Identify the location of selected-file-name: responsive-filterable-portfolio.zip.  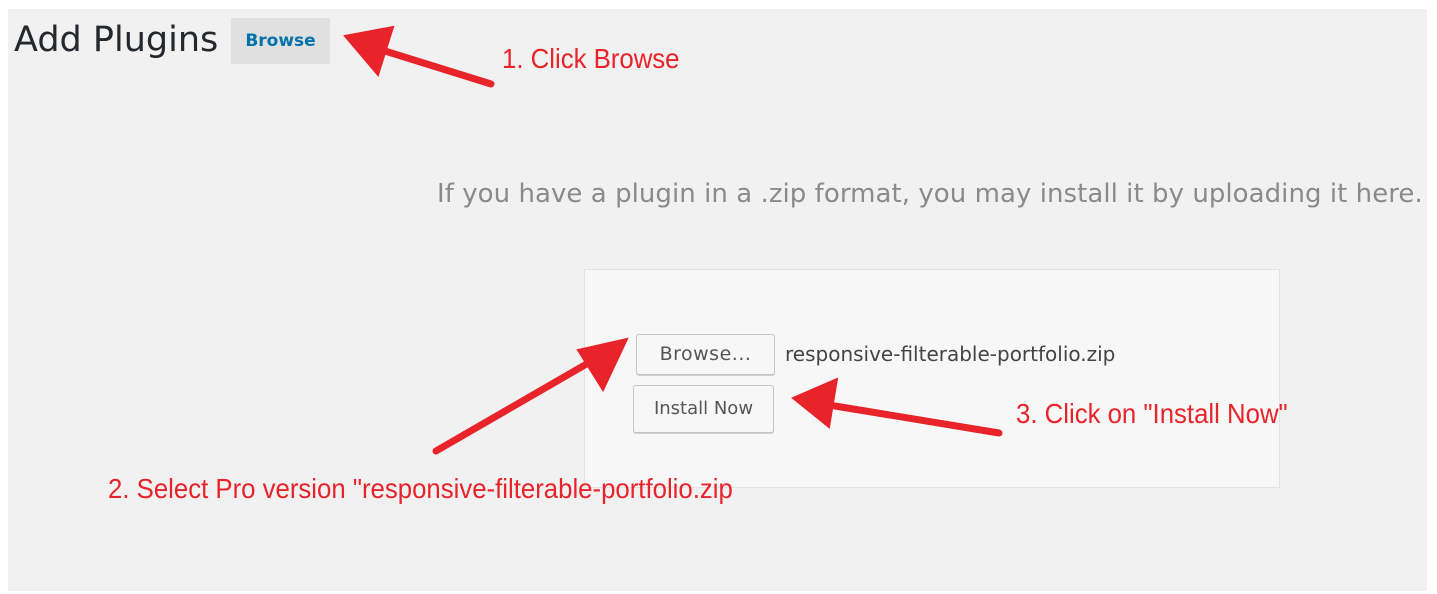
(950, 354).